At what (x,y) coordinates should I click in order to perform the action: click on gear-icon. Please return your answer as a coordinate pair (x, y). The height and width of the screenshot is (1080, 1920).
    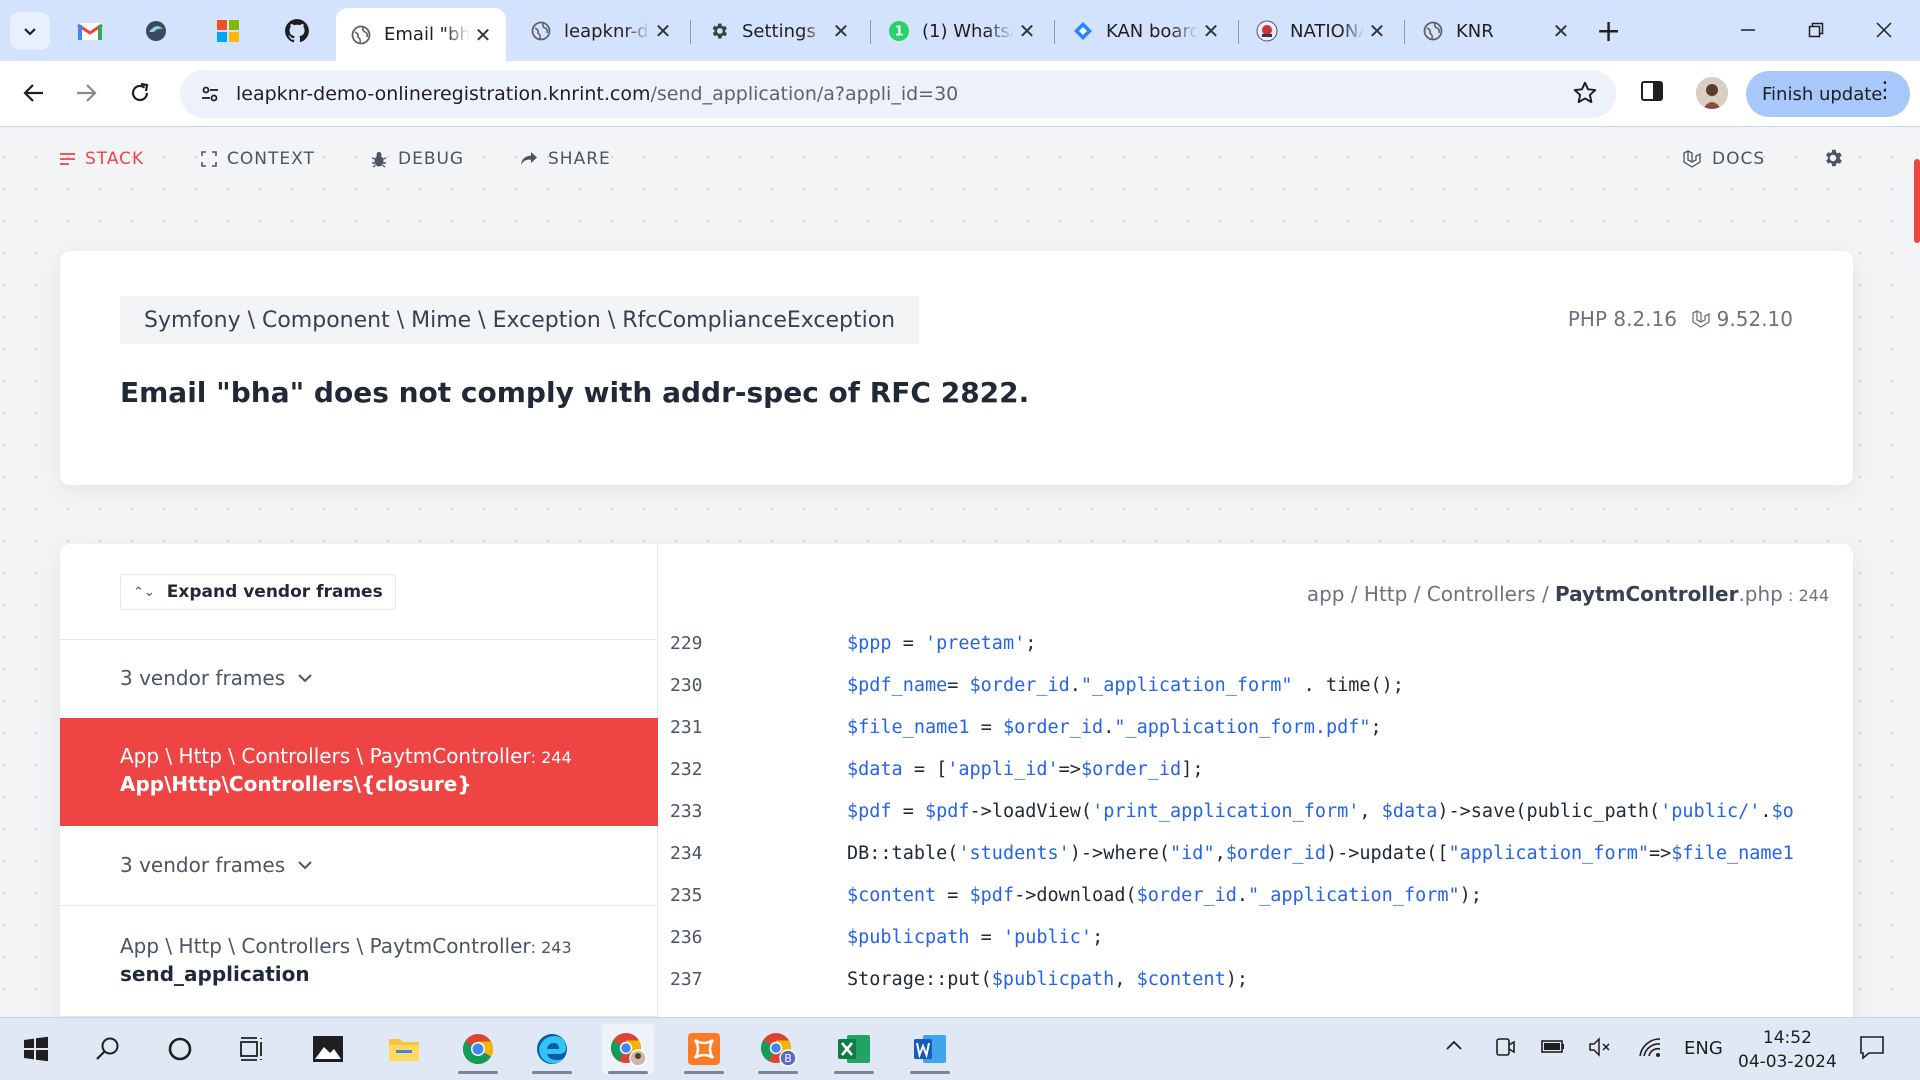
    Looking at the image, I should click on (1833, 160).